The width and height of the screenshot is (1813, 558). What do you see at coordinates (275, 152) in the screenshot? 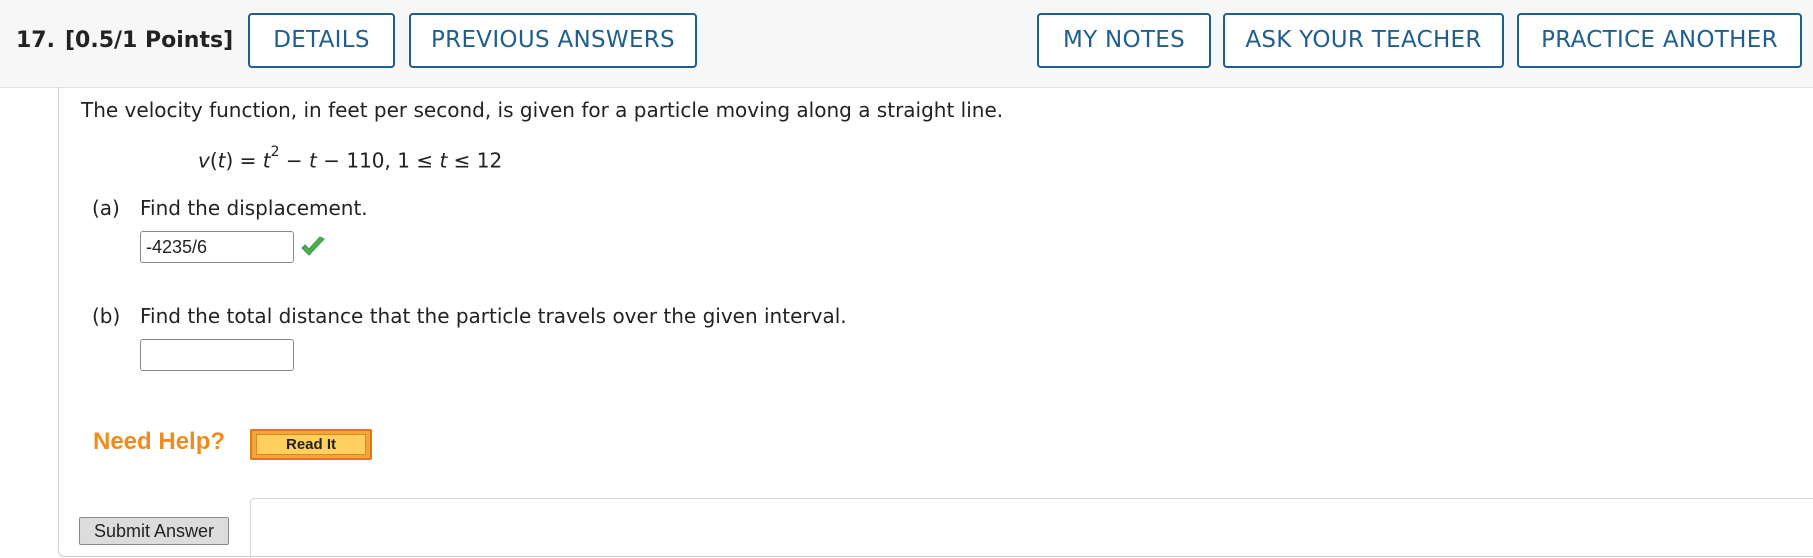
I see `formula-exponent: 2` at bounding box center [275, 152].